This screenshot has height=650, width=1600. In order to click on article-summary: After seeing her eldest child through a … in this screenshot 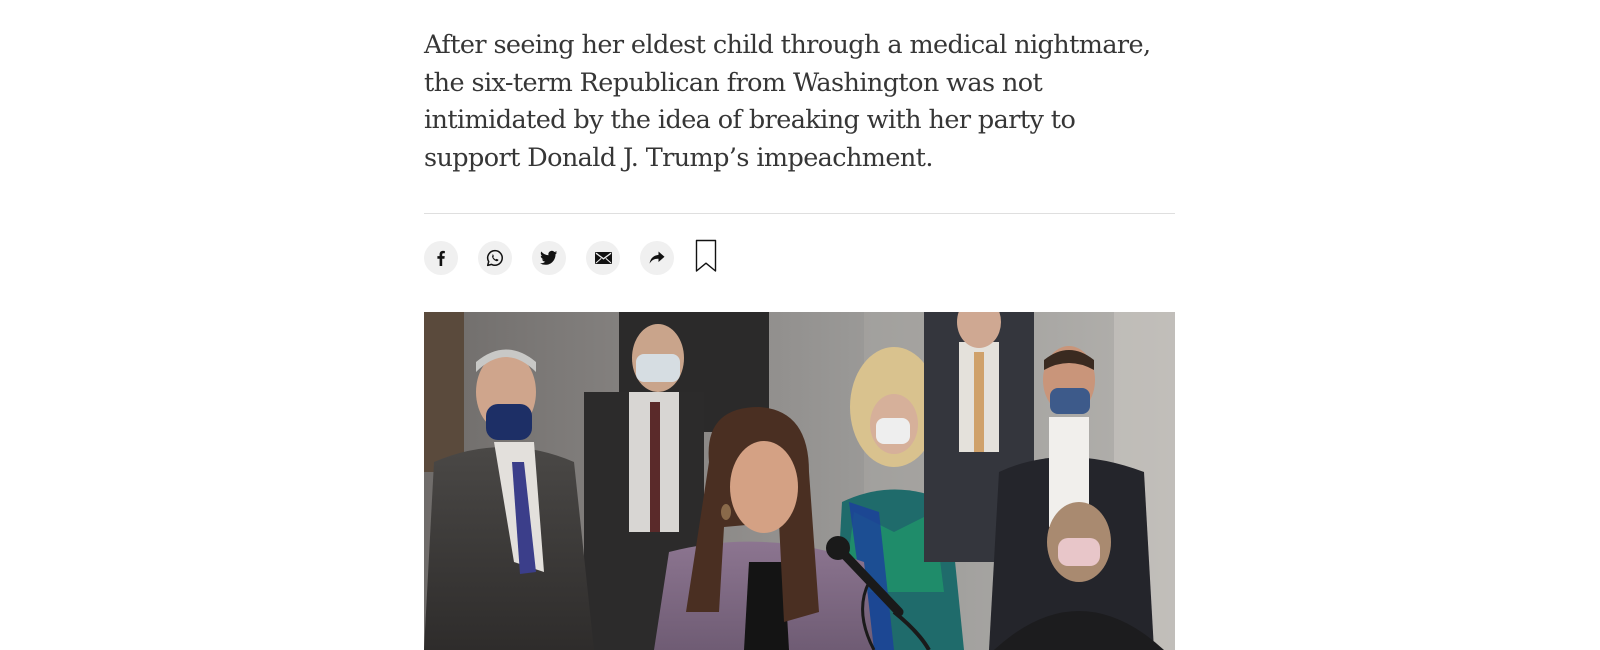, I will do `click(787, 101)`.